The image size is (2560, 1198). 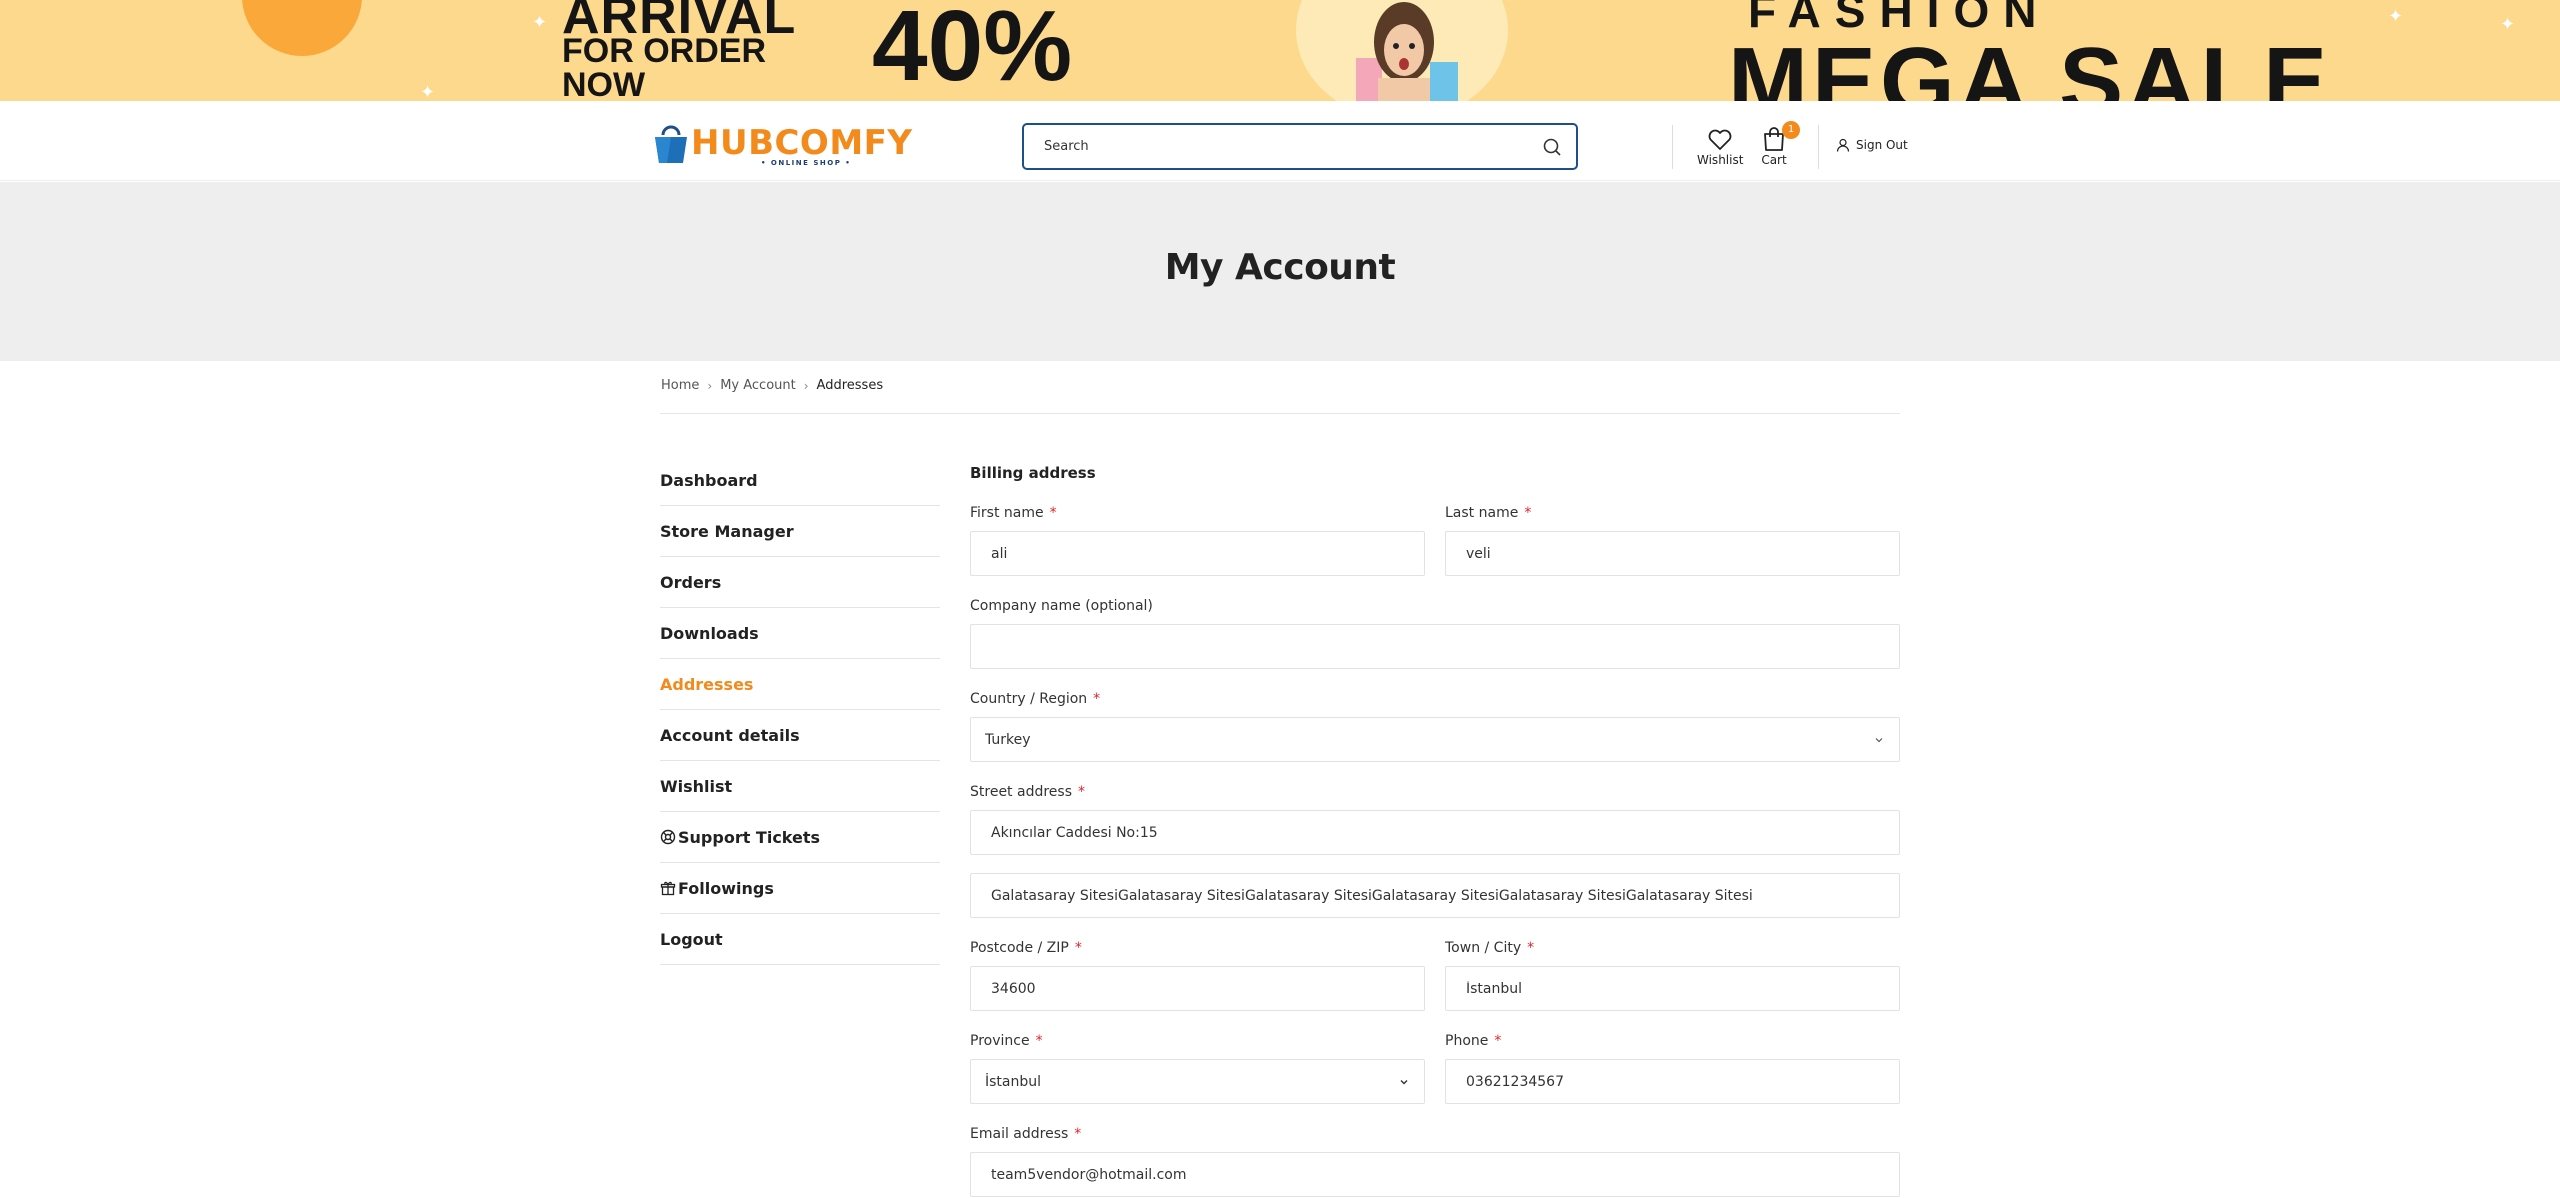 I want to click on banner-for-order-text: FOR ORDER NOW, so click(x=664, y=67).